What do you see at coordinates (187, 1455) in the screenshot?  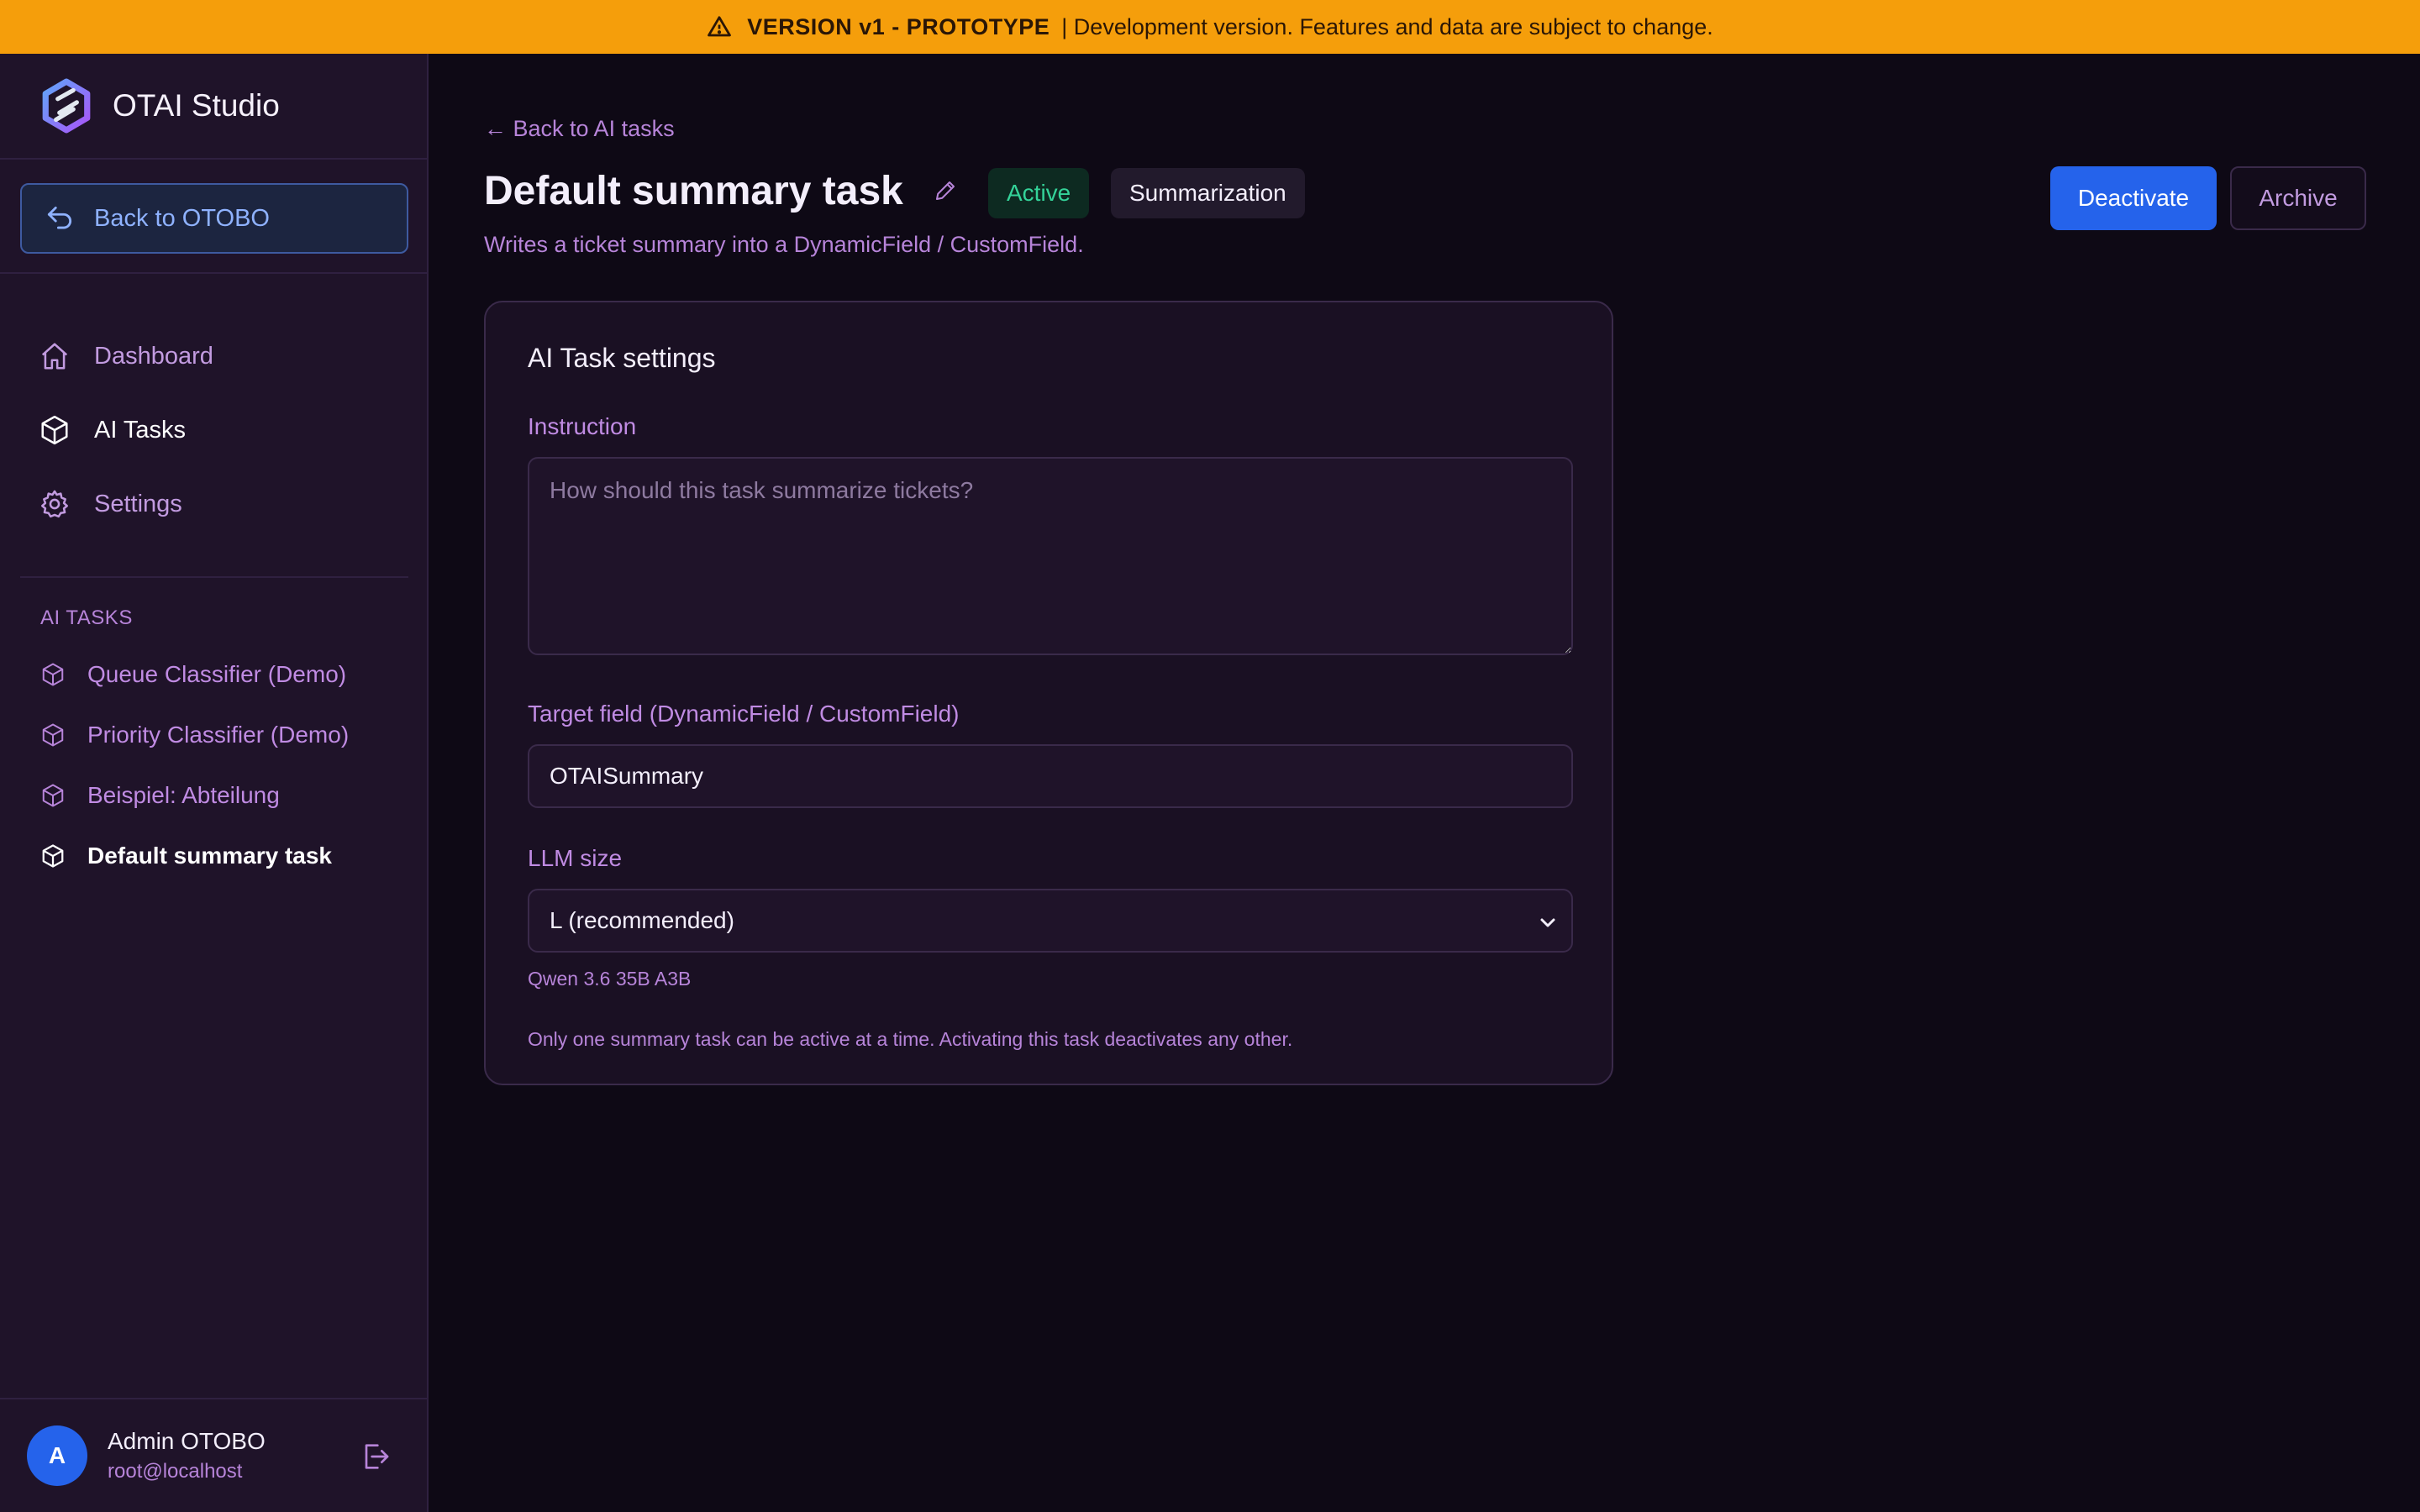 I see `user-info: Admin OTOBO root@localhost` at bounding box center [187, 1455].